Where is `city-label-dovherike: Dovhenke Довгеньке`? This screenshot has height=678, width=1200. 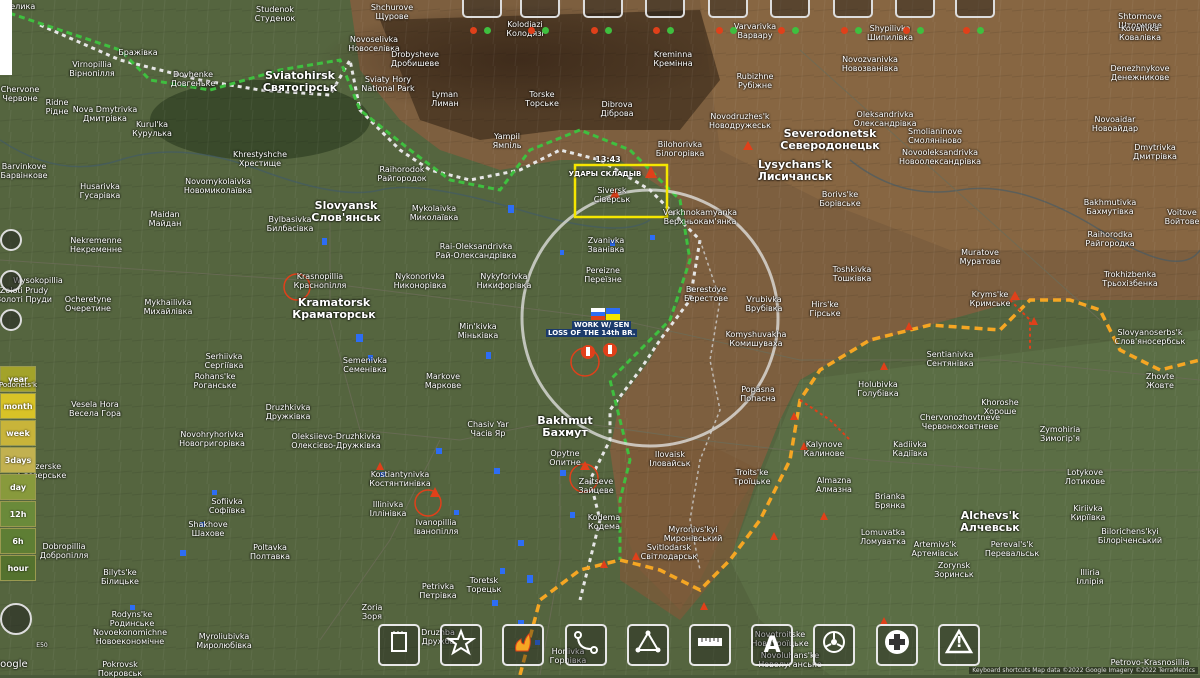 city-label-dovherike: Dovhenke Довгеньке is located at coordinates (193, 79).